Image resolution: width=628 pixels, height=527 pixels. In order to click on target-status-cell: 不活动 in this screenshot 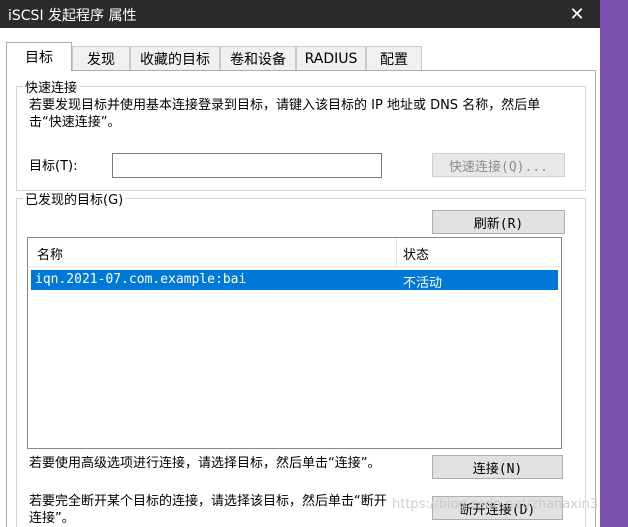, I will do `click(423, 283)`.